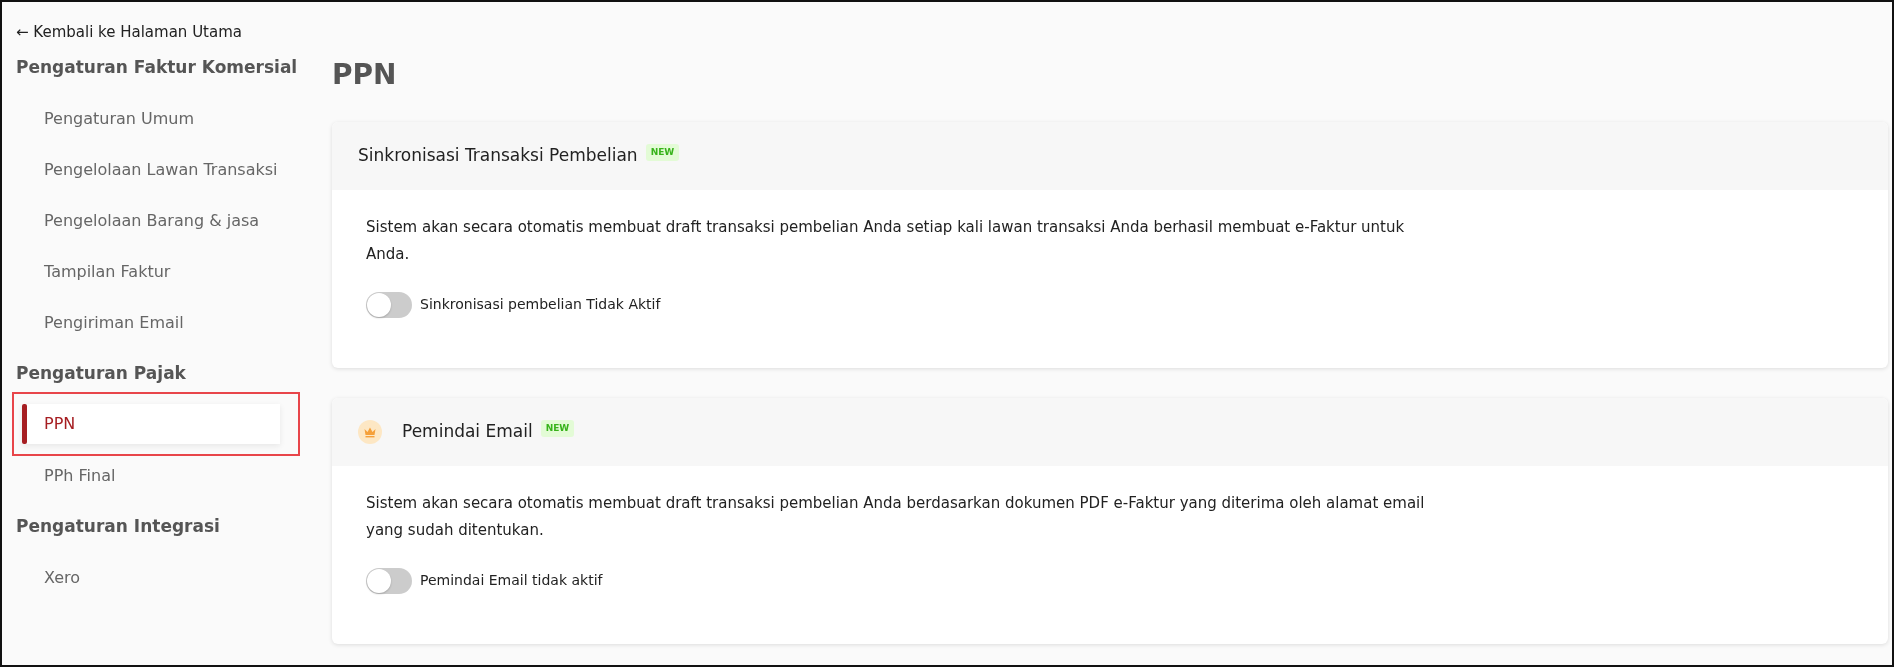  Describe the element at coordinates (886, 240) in the screenshot. I see `card-description: Sistem akan secara otomatis membuat draft transaksi pembelian Anda setiap kali lawan transaksi Anda berhasil membuat e-Faktur untuk Anda.` at that location.